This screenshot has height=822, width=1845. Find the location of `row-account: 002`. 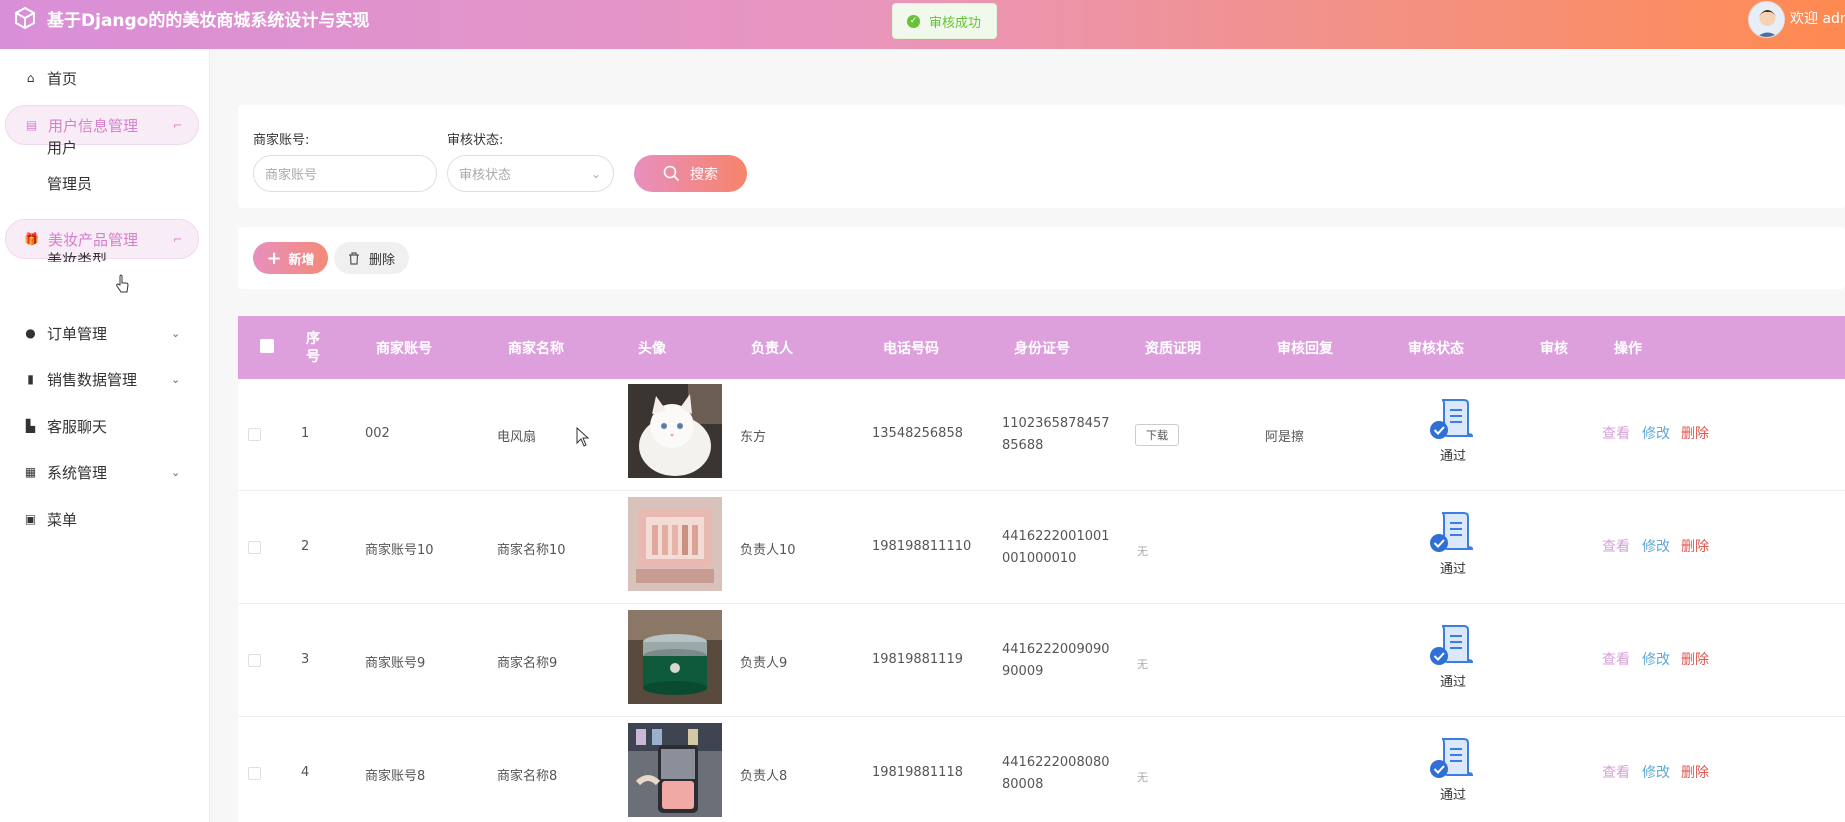

row-account: 002 is located at coordinates (377, 433).